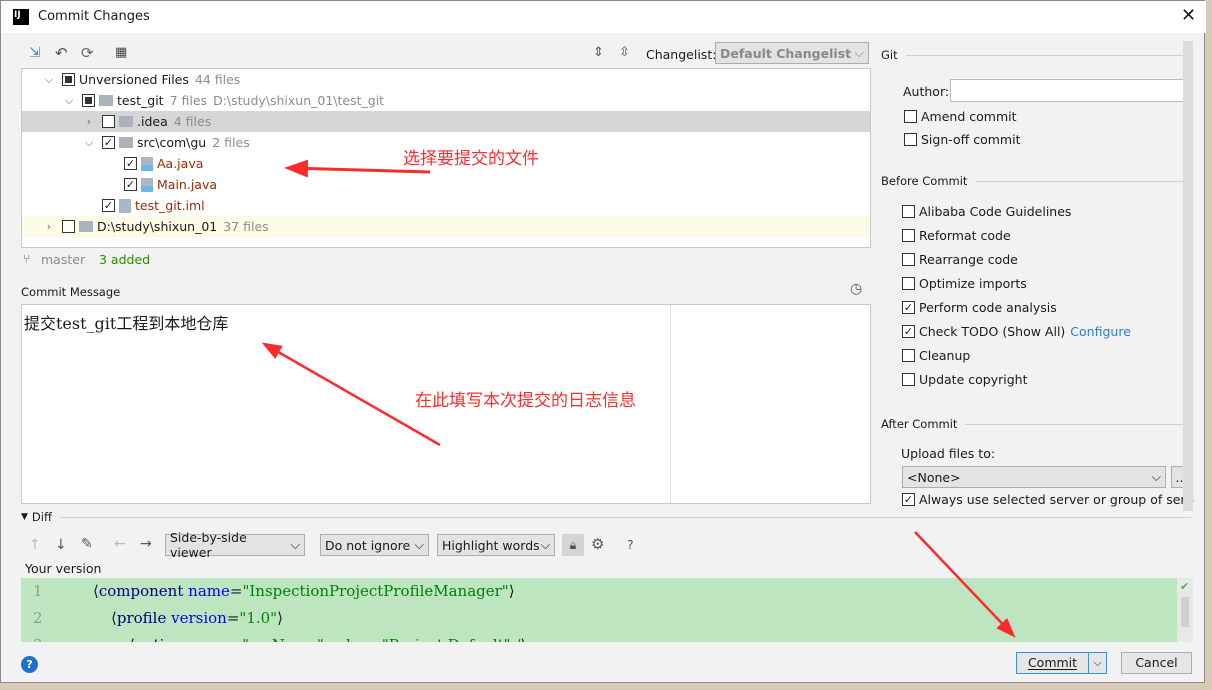  Describe the element at coordinates (351, 394) in the screenshot. I see `arrow-to-message` at that location.